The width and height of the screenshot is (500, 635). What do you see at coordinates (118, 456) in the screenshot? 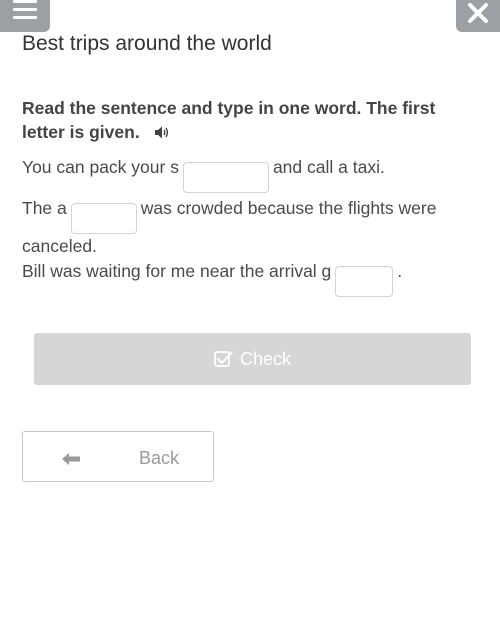
I see `back-button: Back` at bounding box center [118, 456].